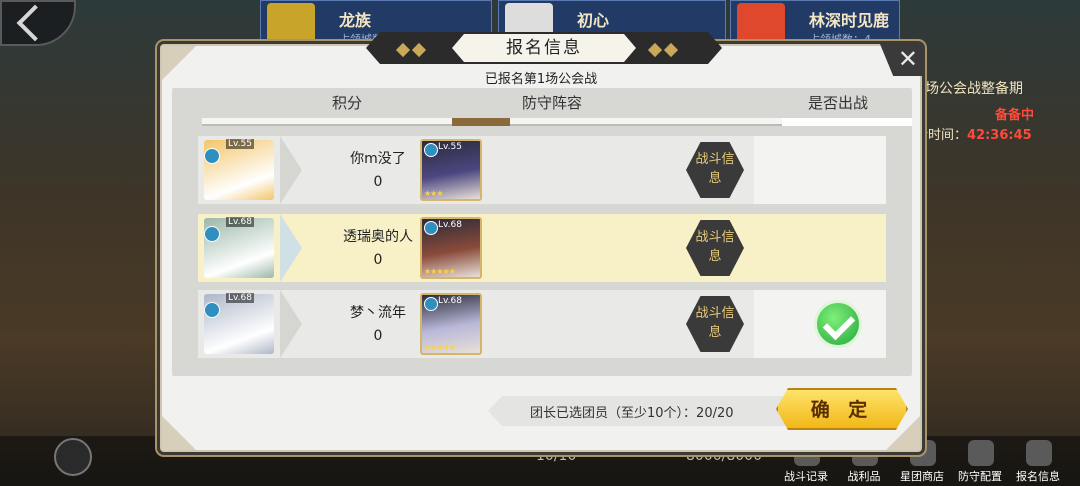 The image size is (1080, 486). I want to click on remaining-time: 余时间：42:36:45, so click(973, 135).